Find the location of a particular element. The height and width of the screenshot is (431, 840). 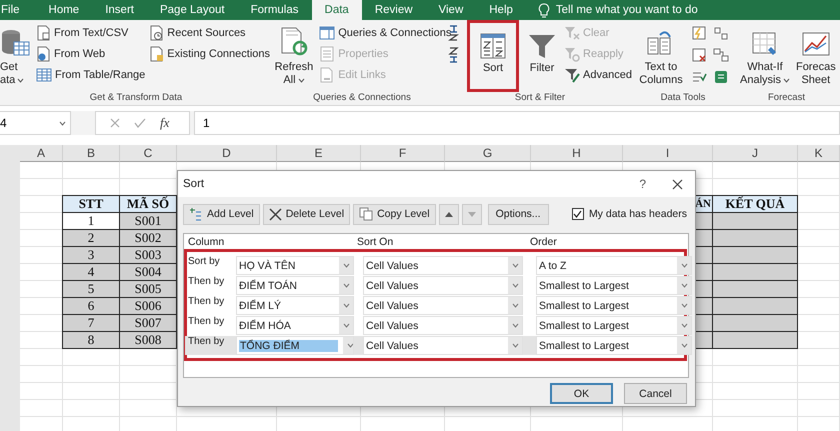

dropdown: ĐIỂM TOÁN is located at coordinates (295, 285).